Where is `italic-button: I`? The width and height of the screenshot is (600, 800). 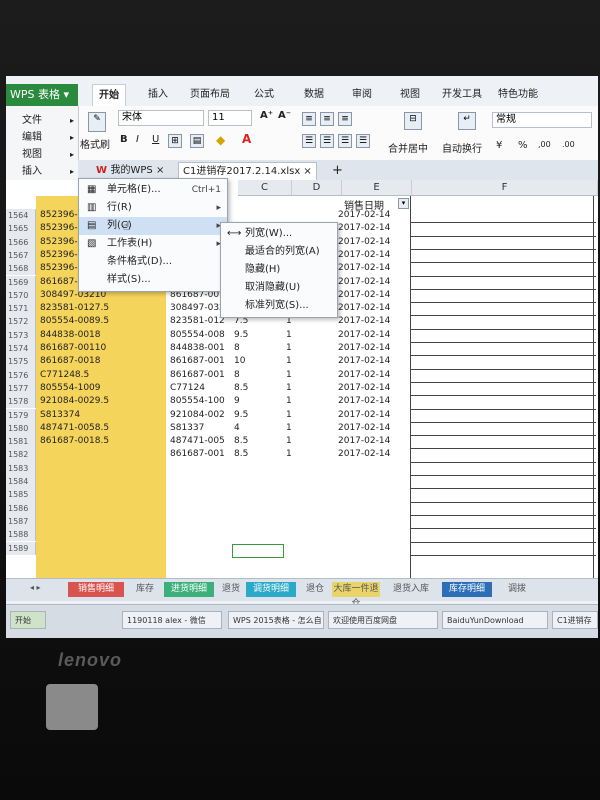
italic-button: I is located at coordinates (137, 139).